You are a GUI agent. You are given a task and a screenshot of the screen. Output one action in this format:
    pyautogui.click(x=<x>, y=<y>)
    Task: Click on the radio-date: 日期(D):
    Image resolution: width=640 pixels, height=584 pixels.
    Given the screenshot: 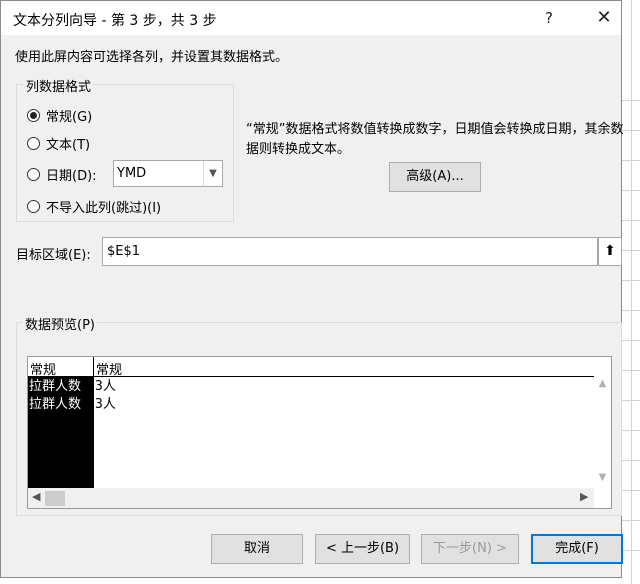 What is the action you would take?
    pyautogui.click(x=62, y=174)
    